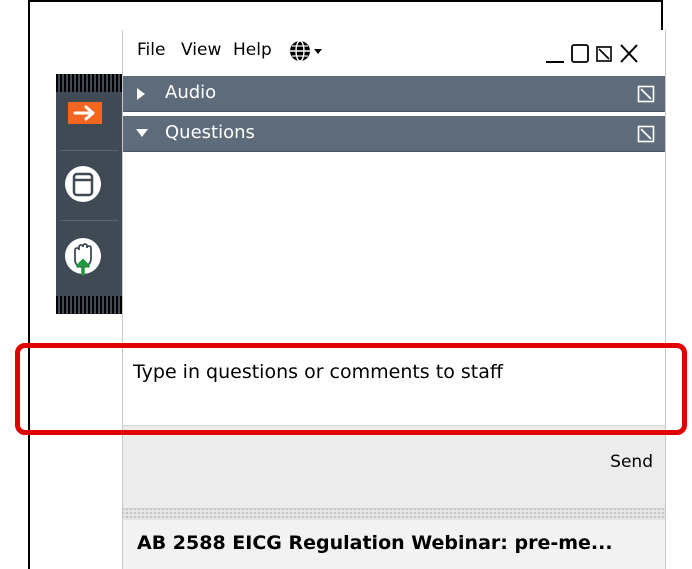 This screenshot has width=692, height=569. What do you see at coordinates (191, 92) in the screenshot?
I see `section-audio-label: Audio` at bounding box center [191, 92].